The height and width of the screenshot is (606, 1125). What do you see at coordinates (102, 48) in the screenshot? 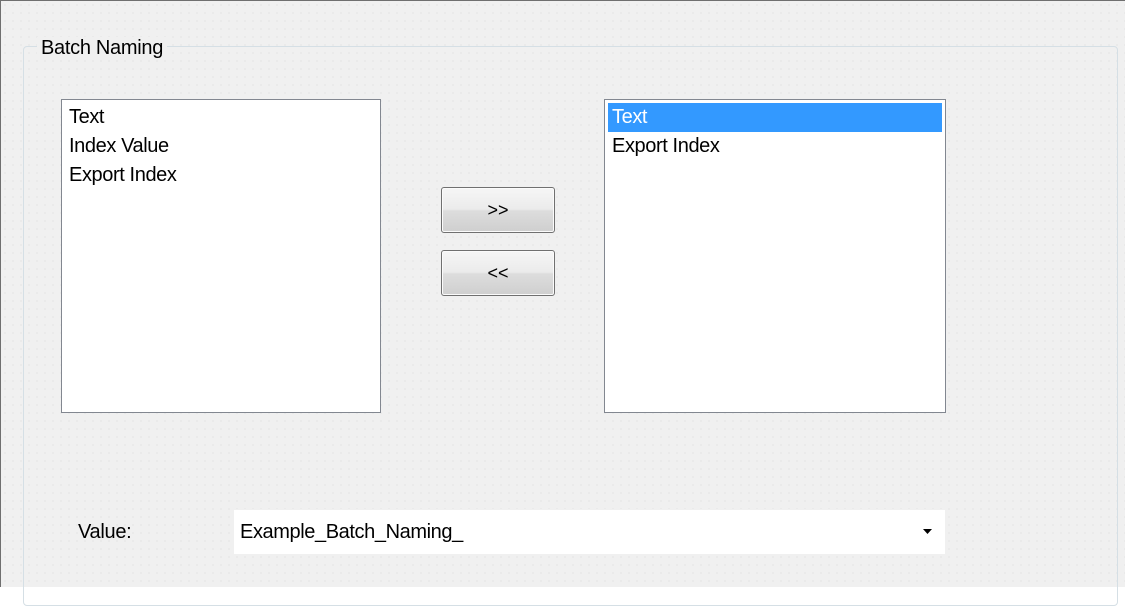
I see `groupbox-title: Batch Naming` at bounding box center [102, 48].